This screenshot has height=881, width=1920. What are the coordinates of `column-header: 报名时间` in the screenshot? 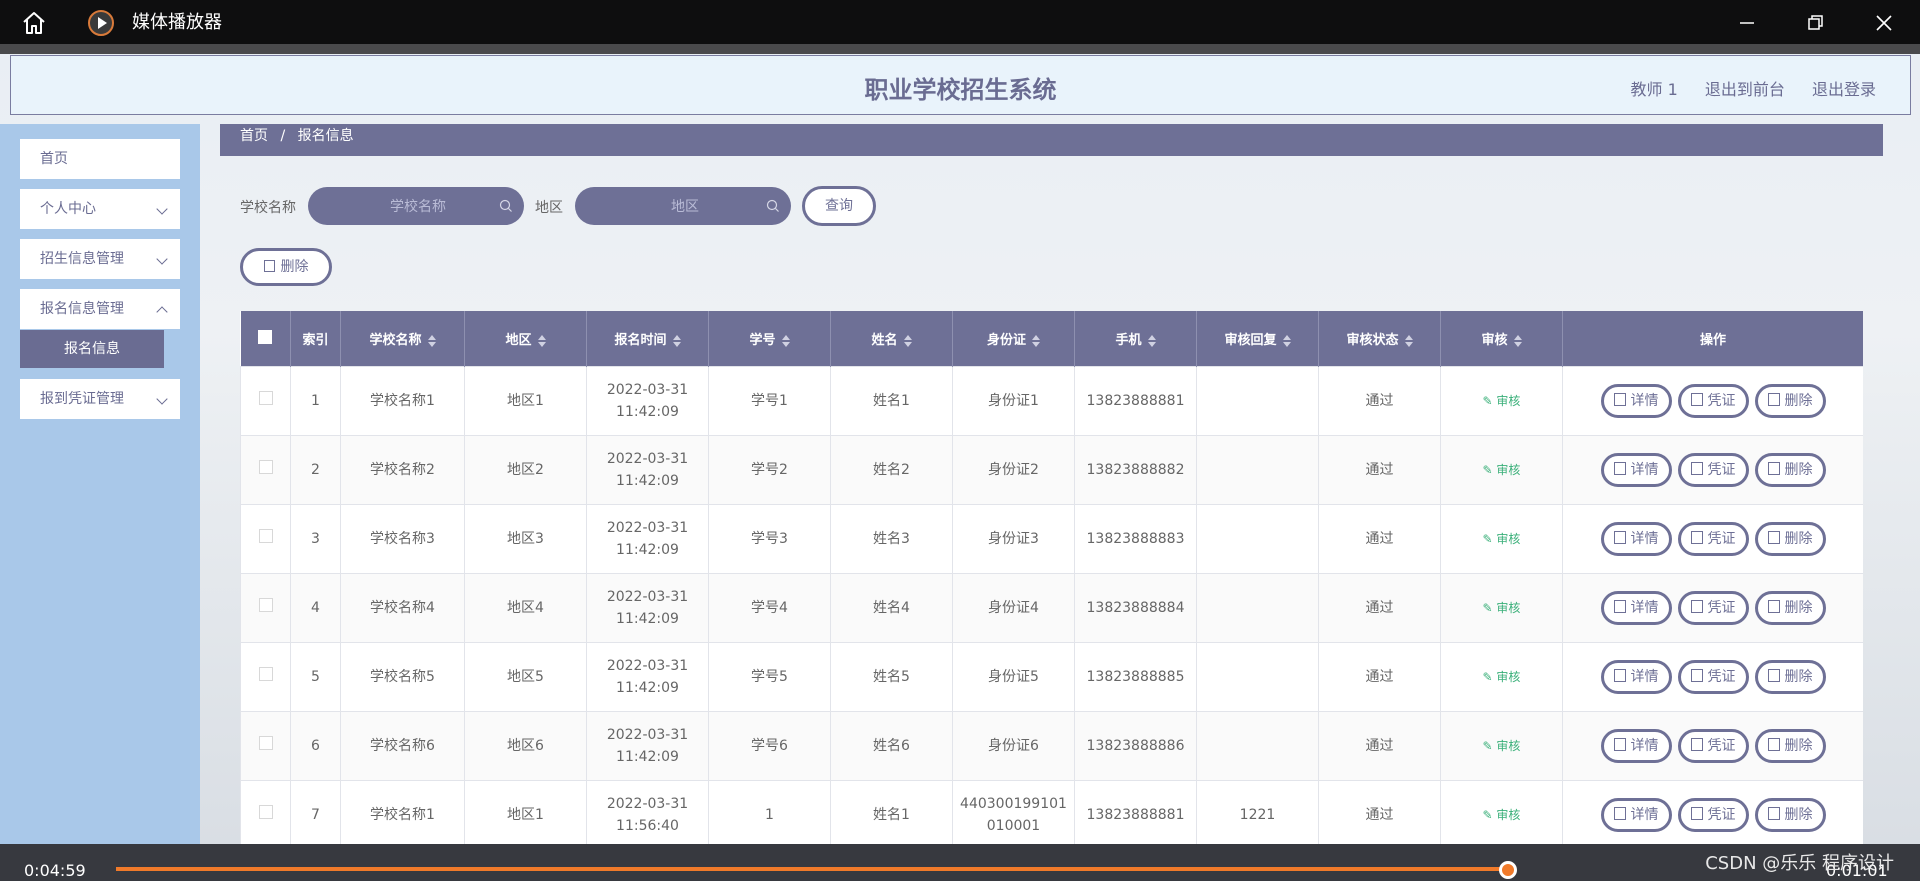 It's located at (647, 339).